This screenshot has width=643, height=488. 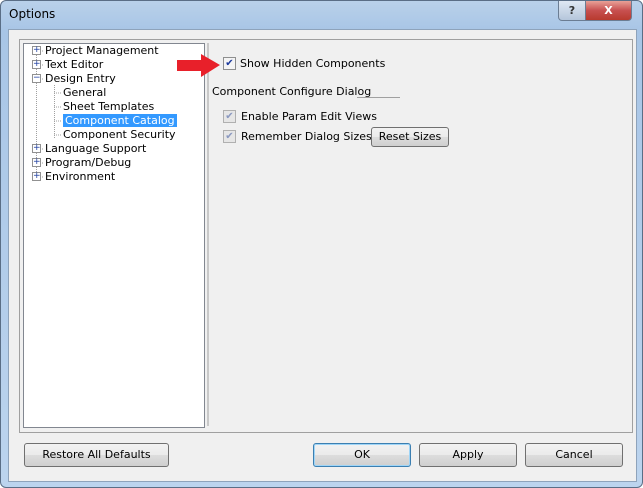 I want to click on group-divider, so click(x=378, y=97).